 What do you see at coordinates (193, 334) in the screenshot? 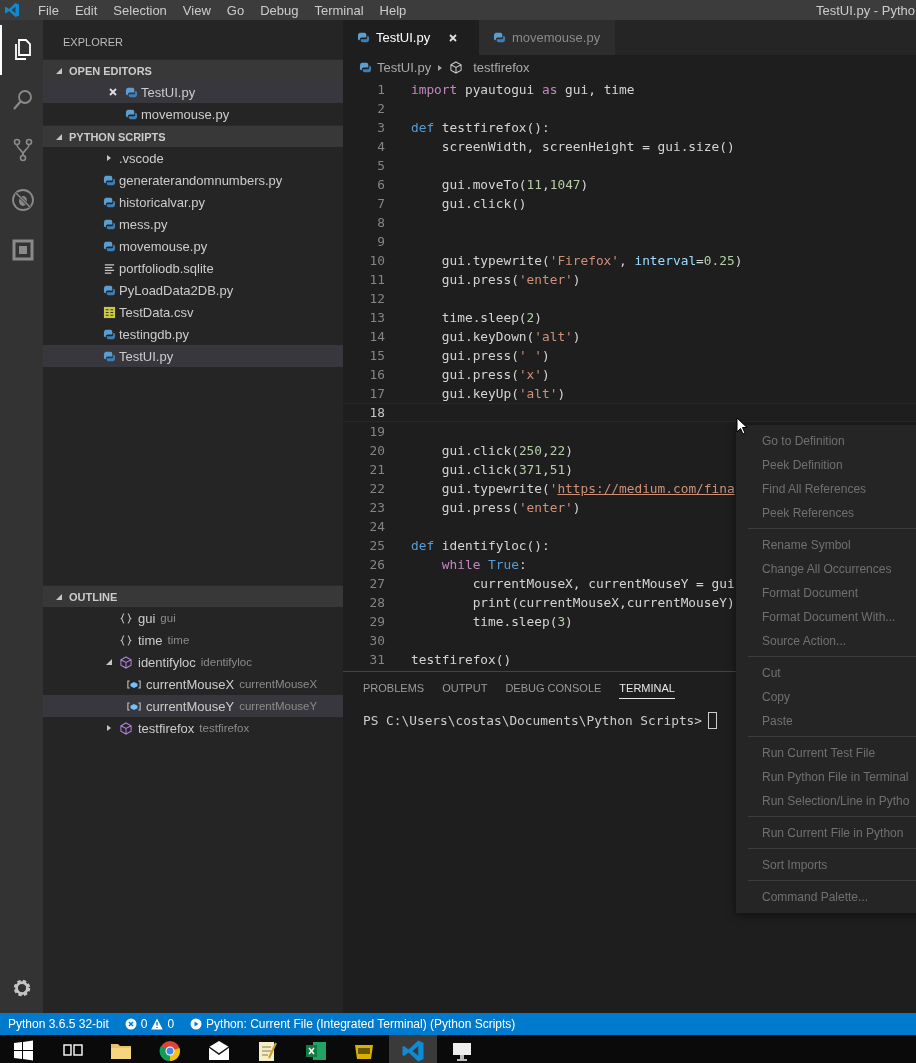
I see `explorer-row: testingdb.py` at bounding box center [193, 334].